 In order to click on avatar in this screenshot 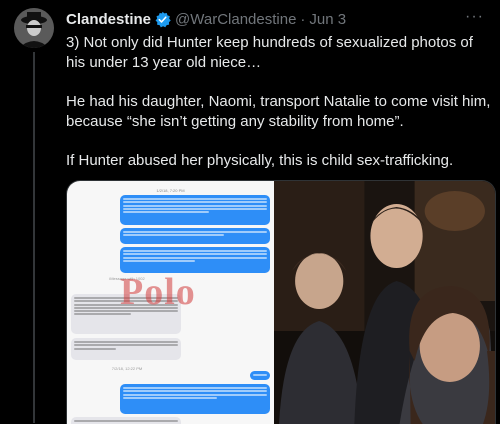, I will do `click(34, 28)`.